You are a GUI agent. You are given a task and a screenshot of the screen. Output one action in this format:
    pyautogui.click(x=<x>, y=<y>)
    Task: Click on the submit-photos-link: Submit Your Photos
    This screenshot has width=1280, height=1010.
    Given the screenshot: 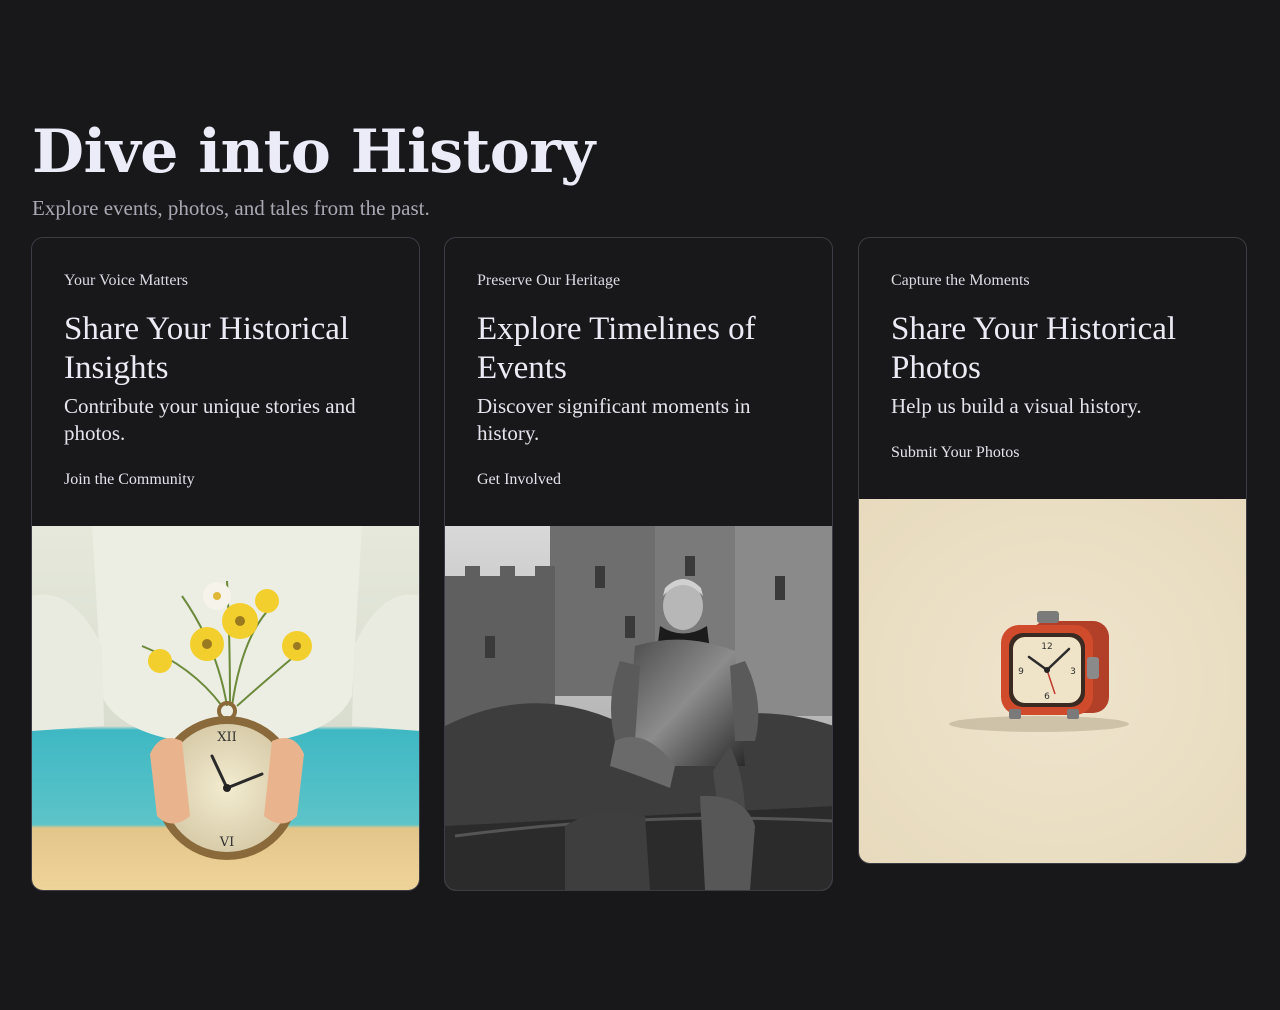 What is the action you would take?
    pyautogui.click(x=955, y=453)
    